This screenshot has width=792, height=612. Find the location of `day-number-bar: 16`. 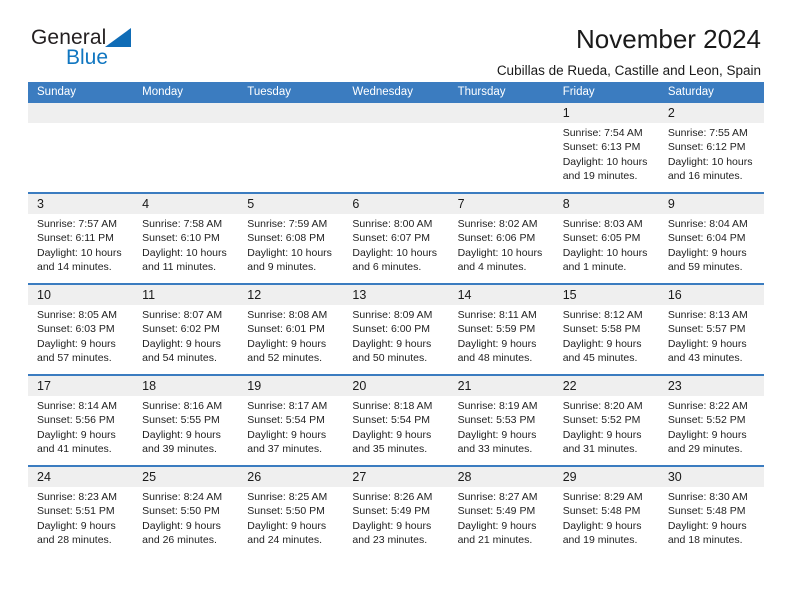

day-number-bar: 16 is located at coordinates (711, 295).